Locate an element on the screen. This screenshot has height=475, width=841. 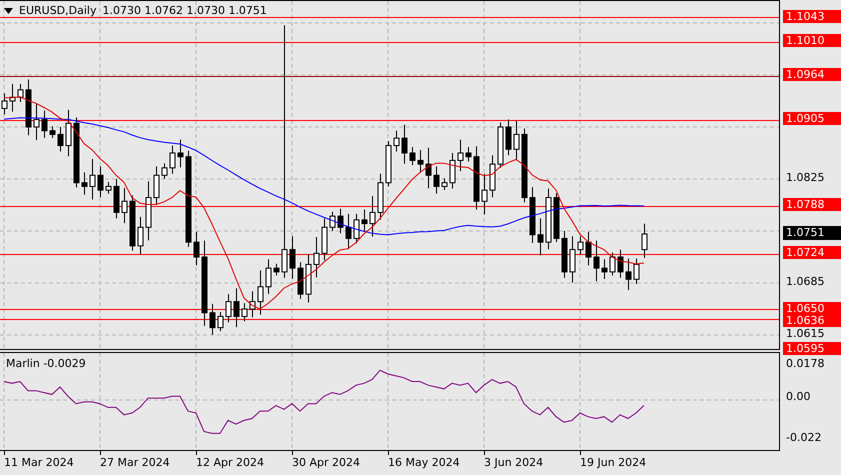
triangle-icon is located at coordinates (8, 11).